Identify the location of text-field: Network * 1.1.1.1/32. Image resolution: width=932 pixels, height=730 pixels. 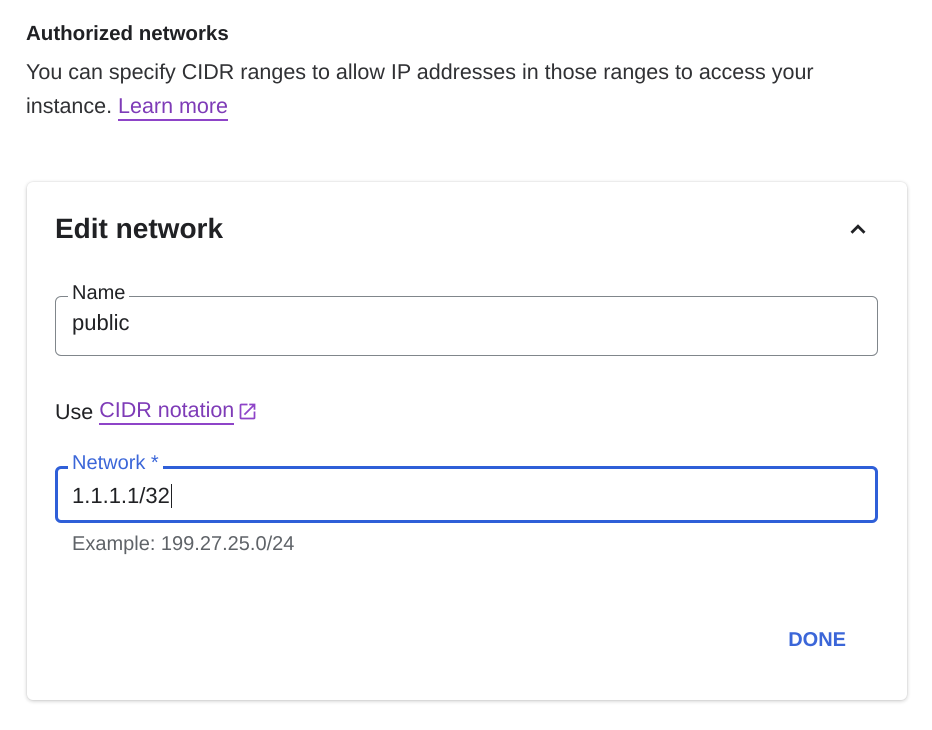
(466, 488).